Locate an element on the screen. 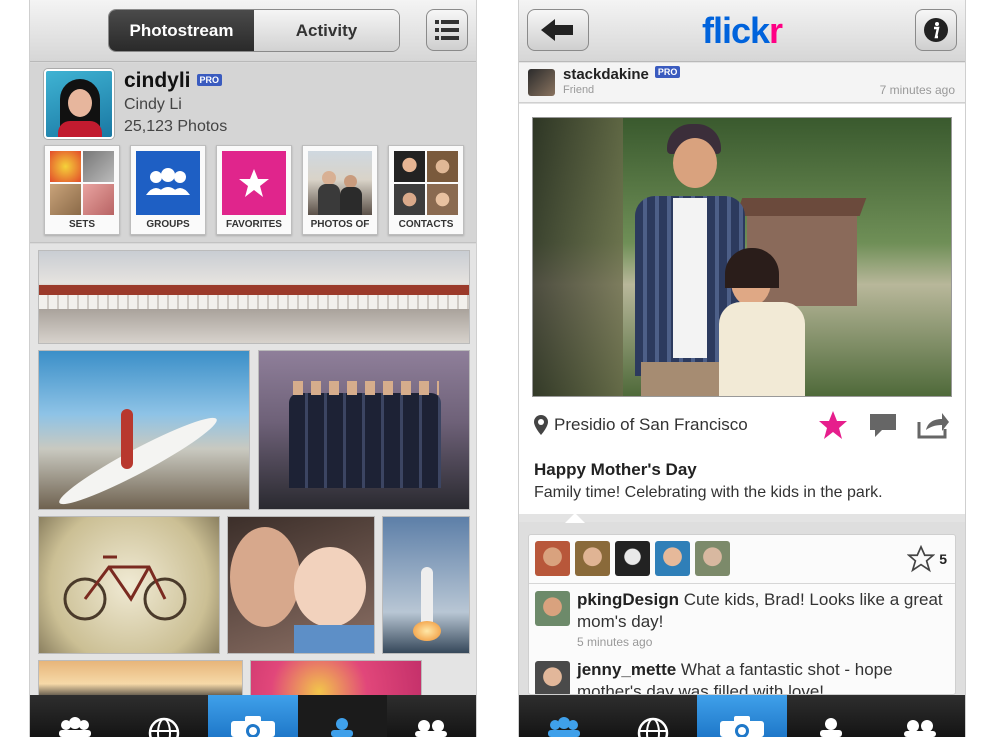  list-icon is located at coordinates (447, 30).